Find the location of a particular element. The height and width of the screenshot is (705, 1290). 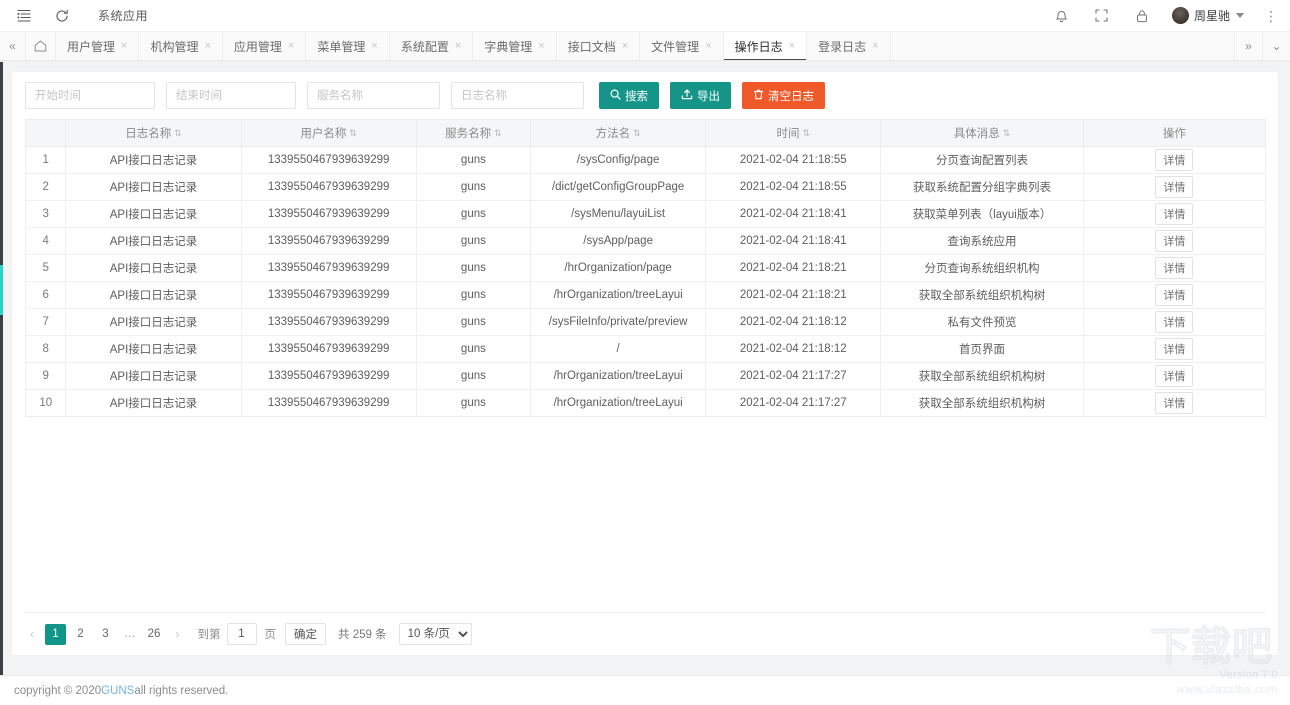

tabs-dropdown-button: ⌄ is located at coordinates (1276, 46).